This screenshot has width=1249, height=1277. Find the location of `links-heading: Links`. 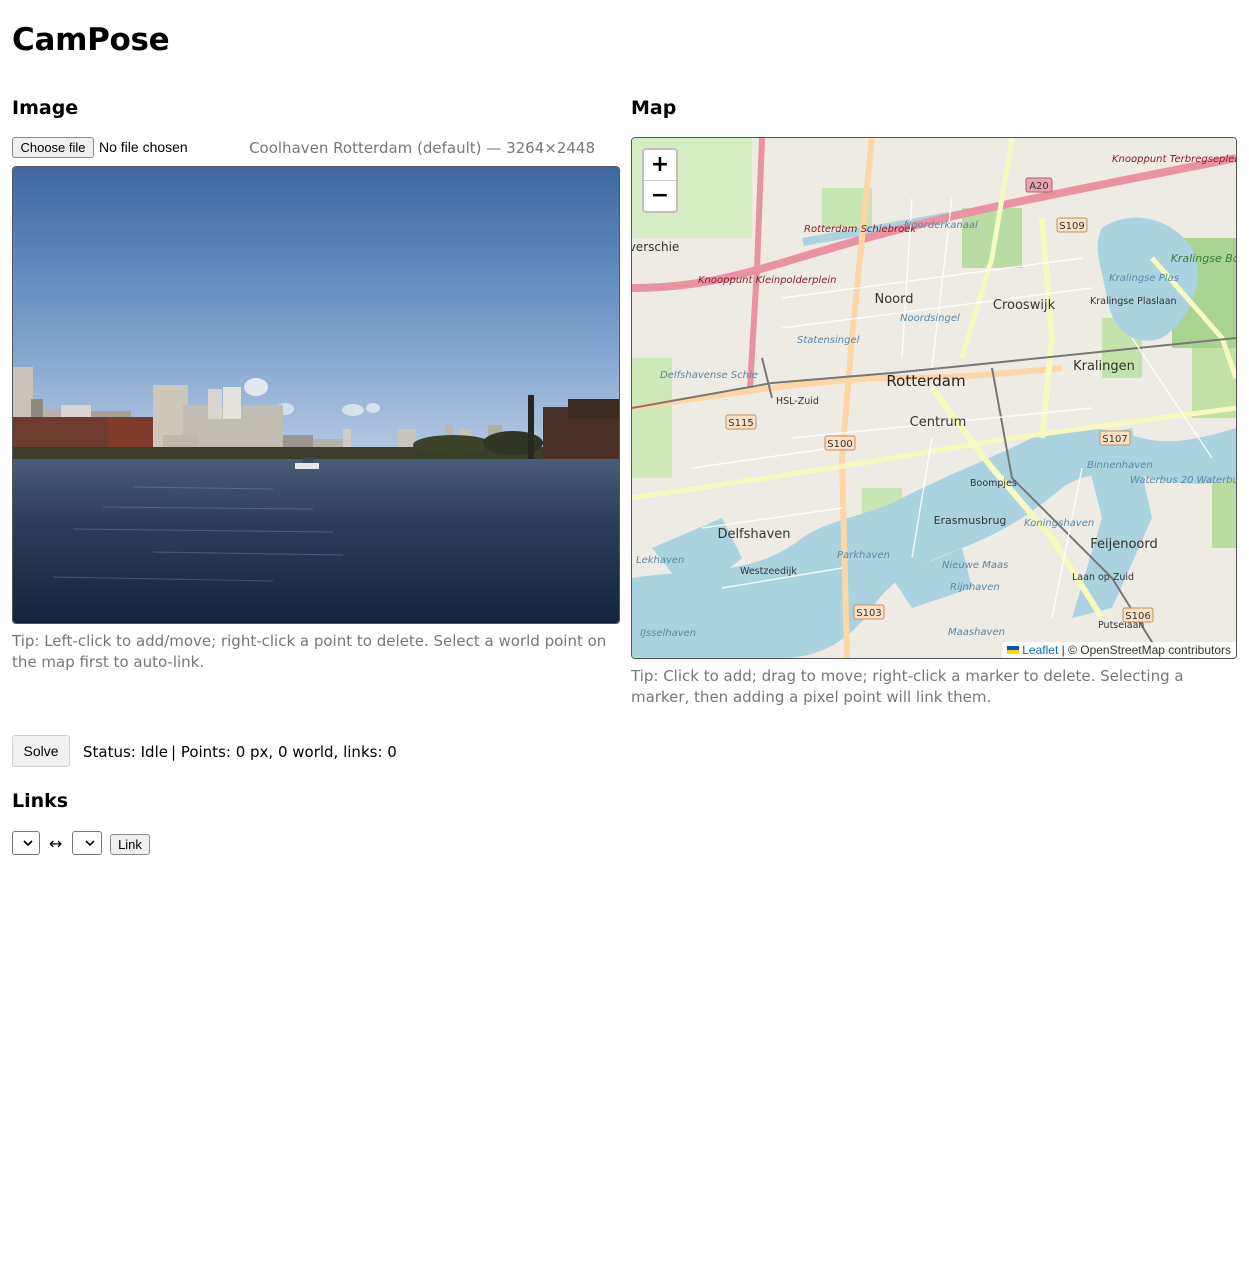

links-heading: Links is located at coordinates (40, 801).